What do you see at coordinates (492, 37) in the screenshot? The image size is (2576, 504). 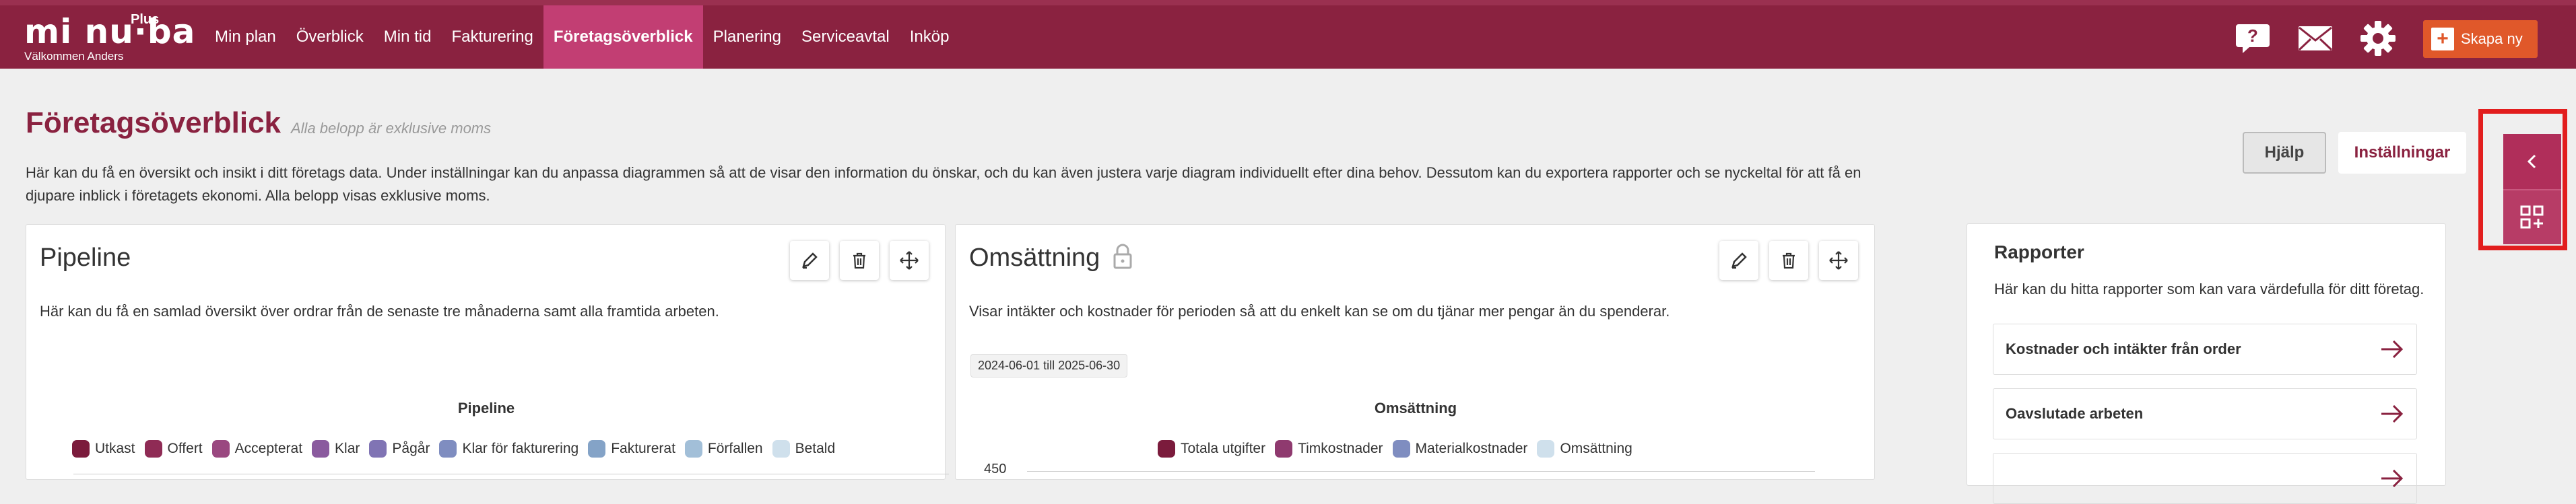 I see `nav-fakturering: Fakturering` at bounding box center [492, 37].